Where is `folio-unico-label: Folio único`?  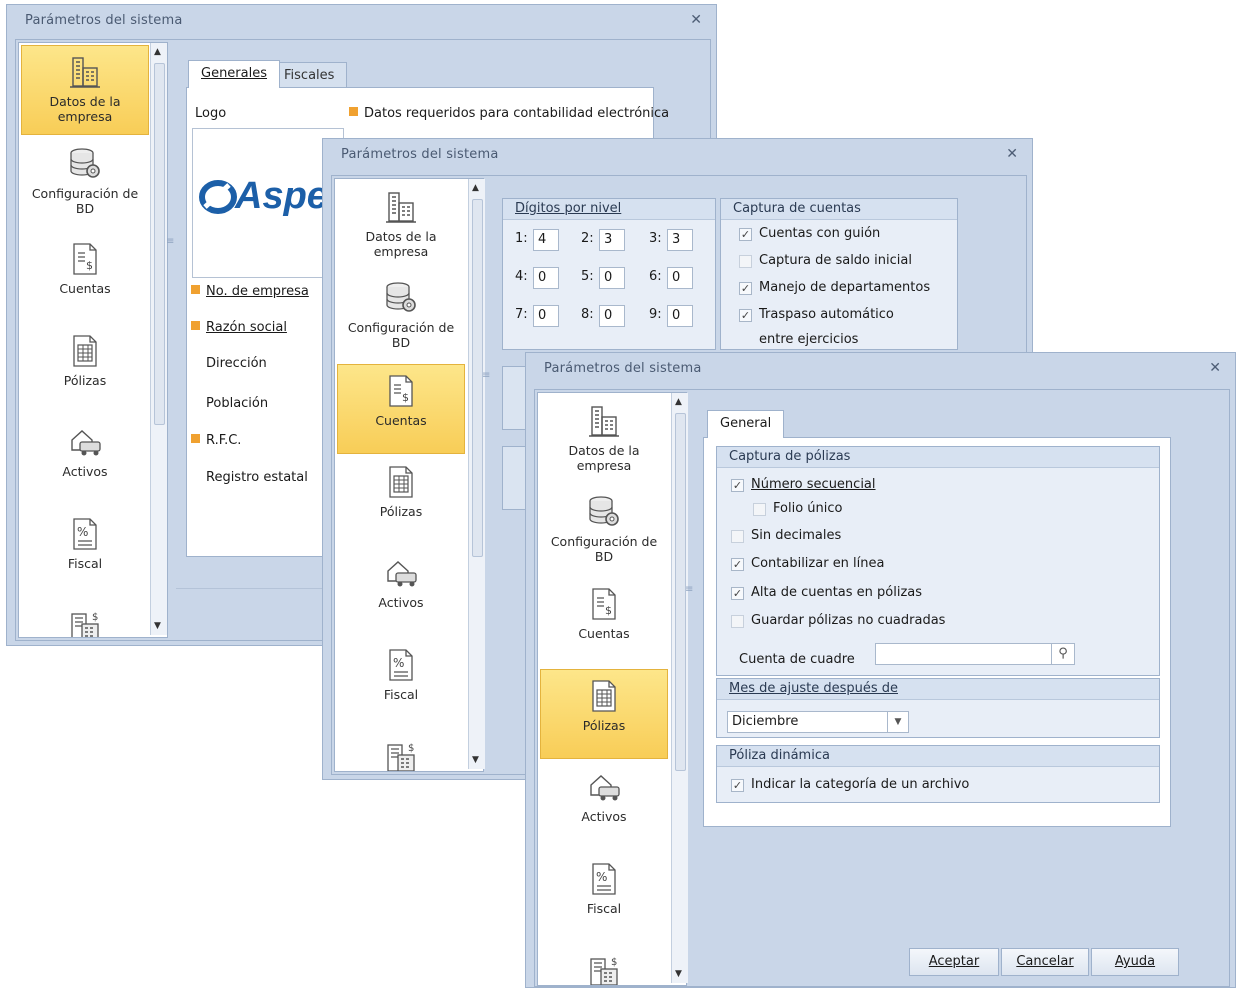 folio-unico-label: Folio único is located at coordinates (808, 508).